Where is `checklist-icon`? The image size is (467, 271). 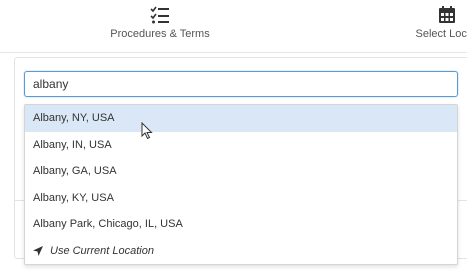 checklist-icon is located at coordinates (160, 15).